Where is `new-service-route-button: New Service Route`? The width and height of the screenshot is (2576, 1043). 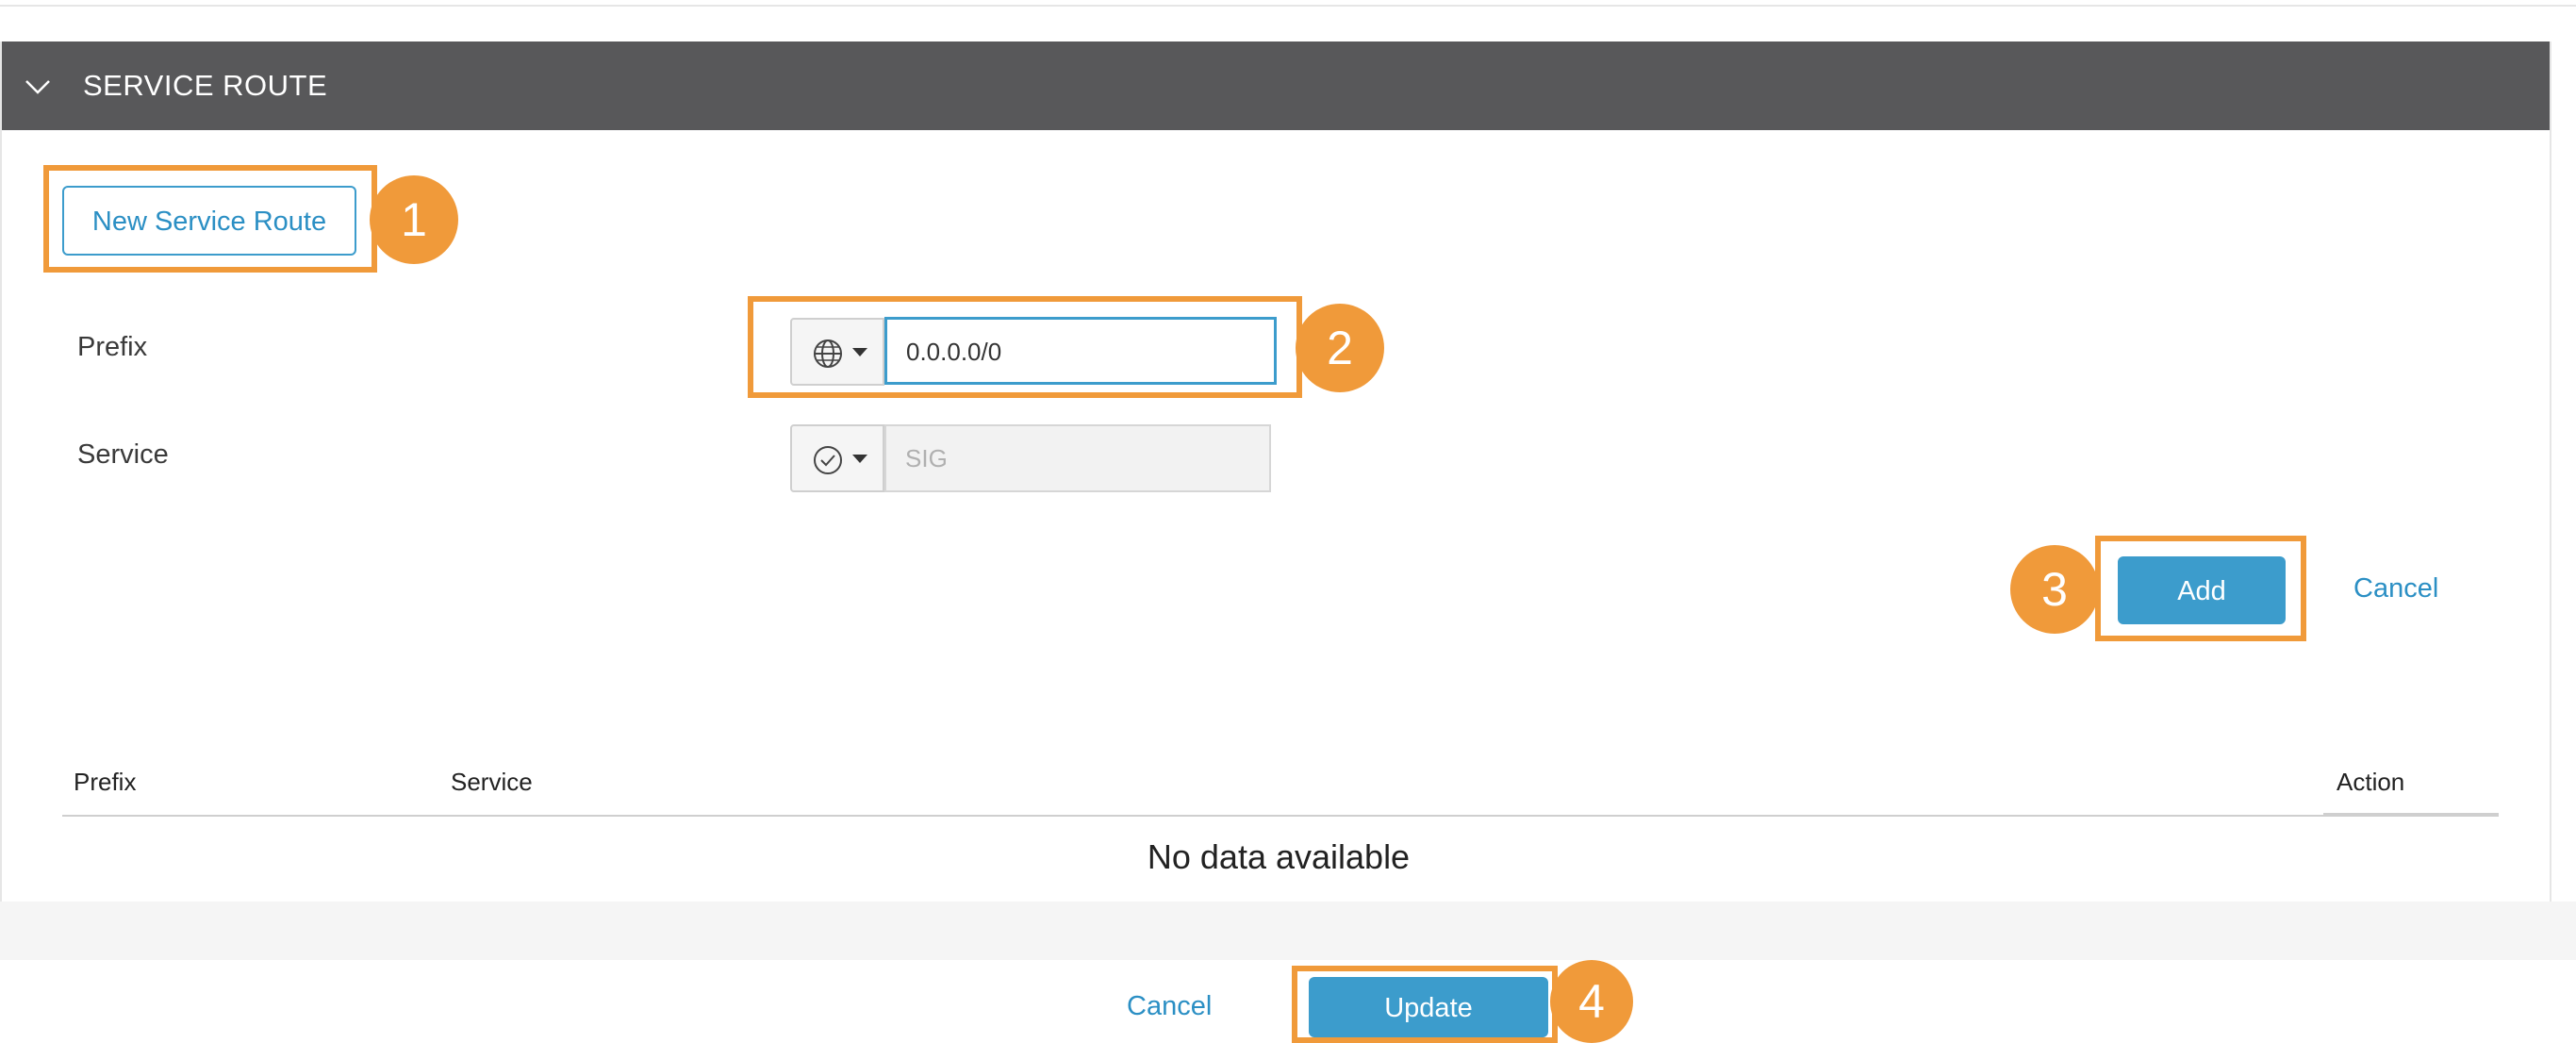
new-service-route-button: New Service Route is located at coordinates (209, 221).